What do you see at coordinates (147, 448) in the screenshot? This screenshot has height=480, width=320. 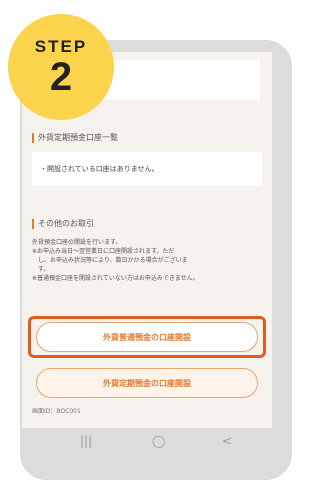 I see `android-nav-bar: ||| ◯ <` at bounding box center [147, 448].